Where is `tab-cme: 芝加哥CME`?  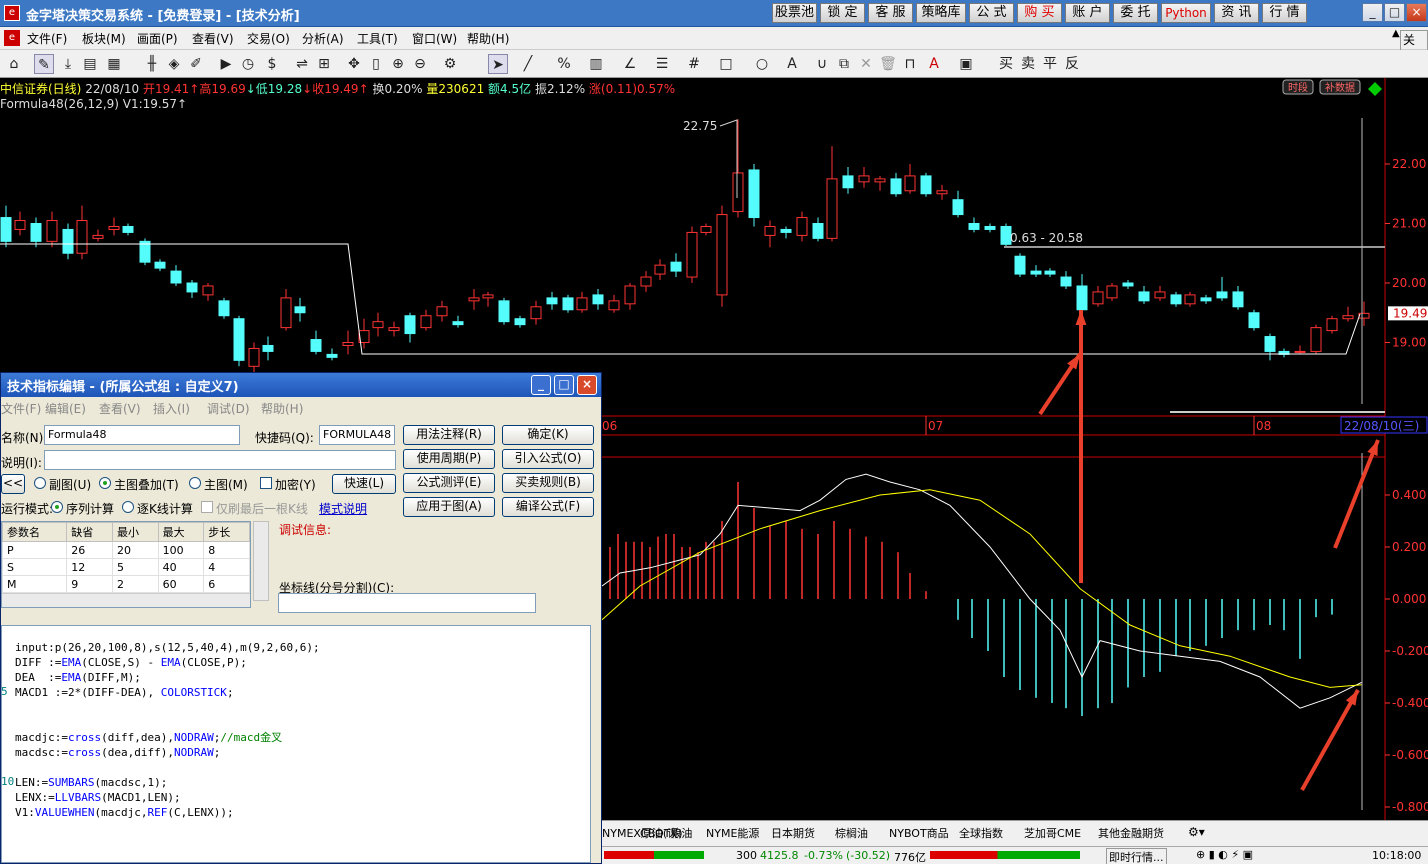 tab-cme: 芝加哥CME is located at coordinates (1052, 833).